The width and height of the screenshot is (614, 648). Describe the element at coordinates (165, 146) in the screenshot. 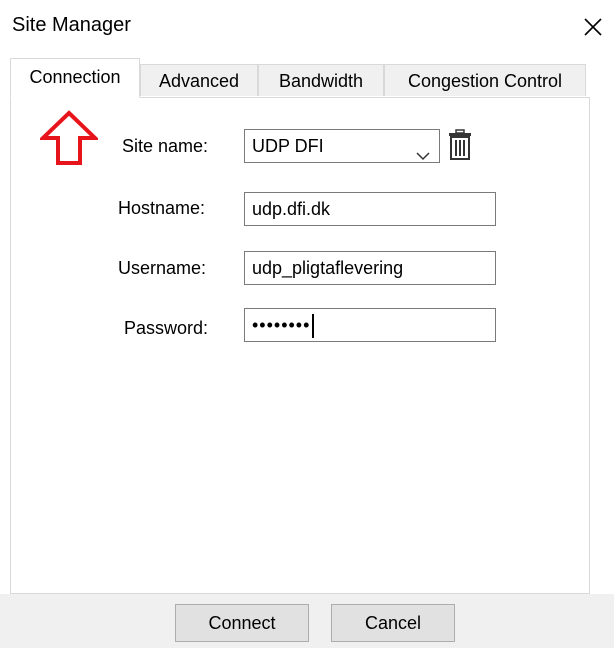

I see `site-name-label: Site name:` at that location.